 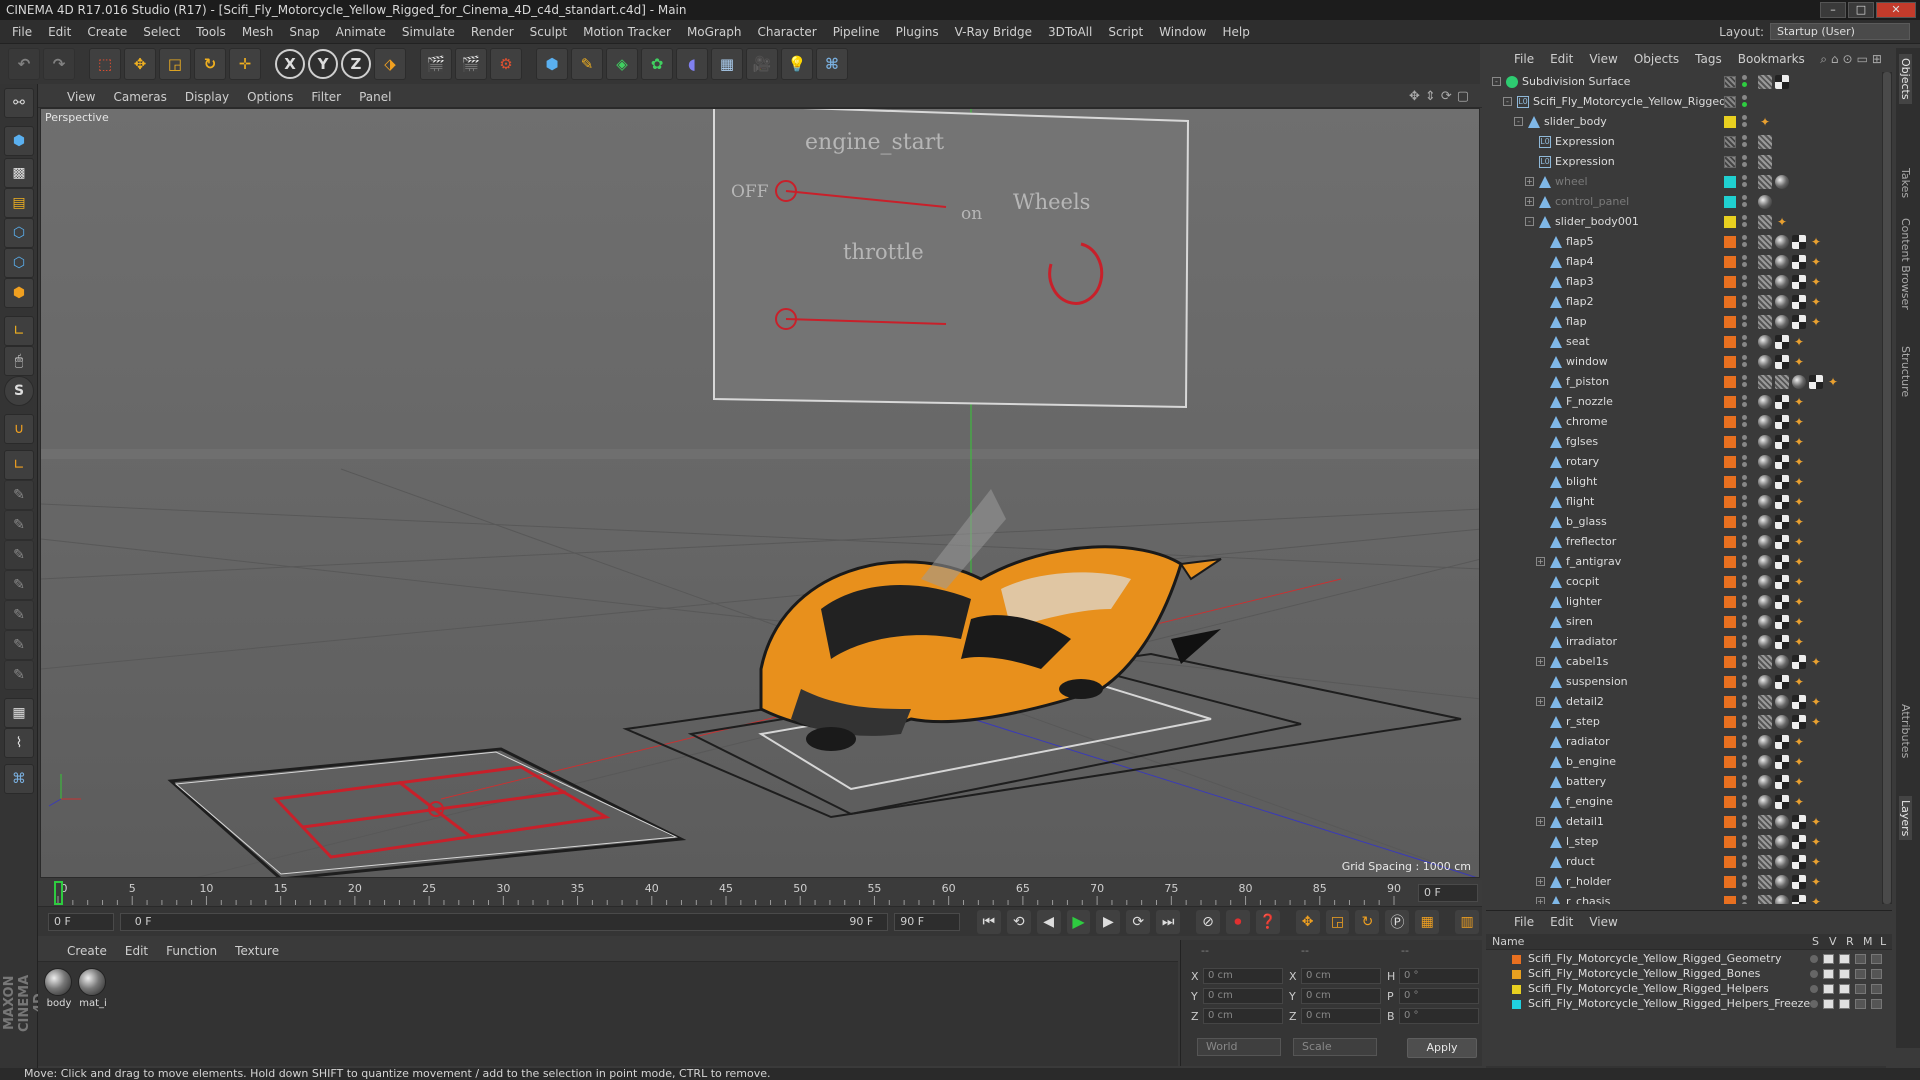 What do you see at coordinates (191, 951) in the screenshot?
I see `material-menu-function: Function` at bounding box center [191, 951].